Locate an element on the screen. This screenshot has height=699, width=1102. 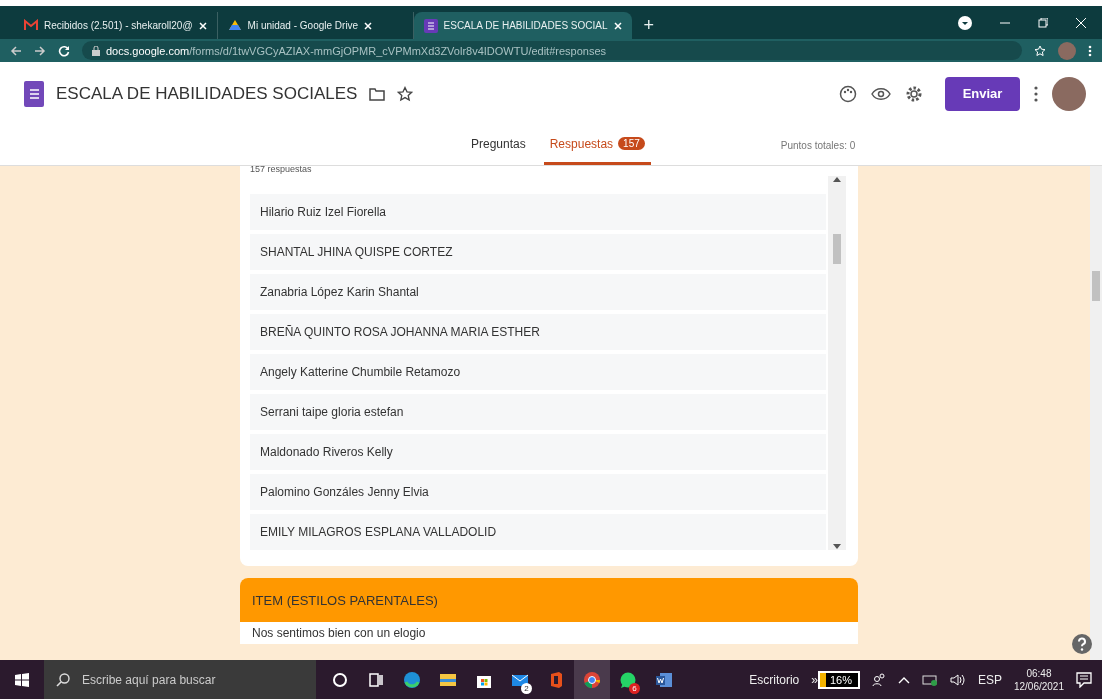
send-button: Enviar is located at coordinates (982, 93).